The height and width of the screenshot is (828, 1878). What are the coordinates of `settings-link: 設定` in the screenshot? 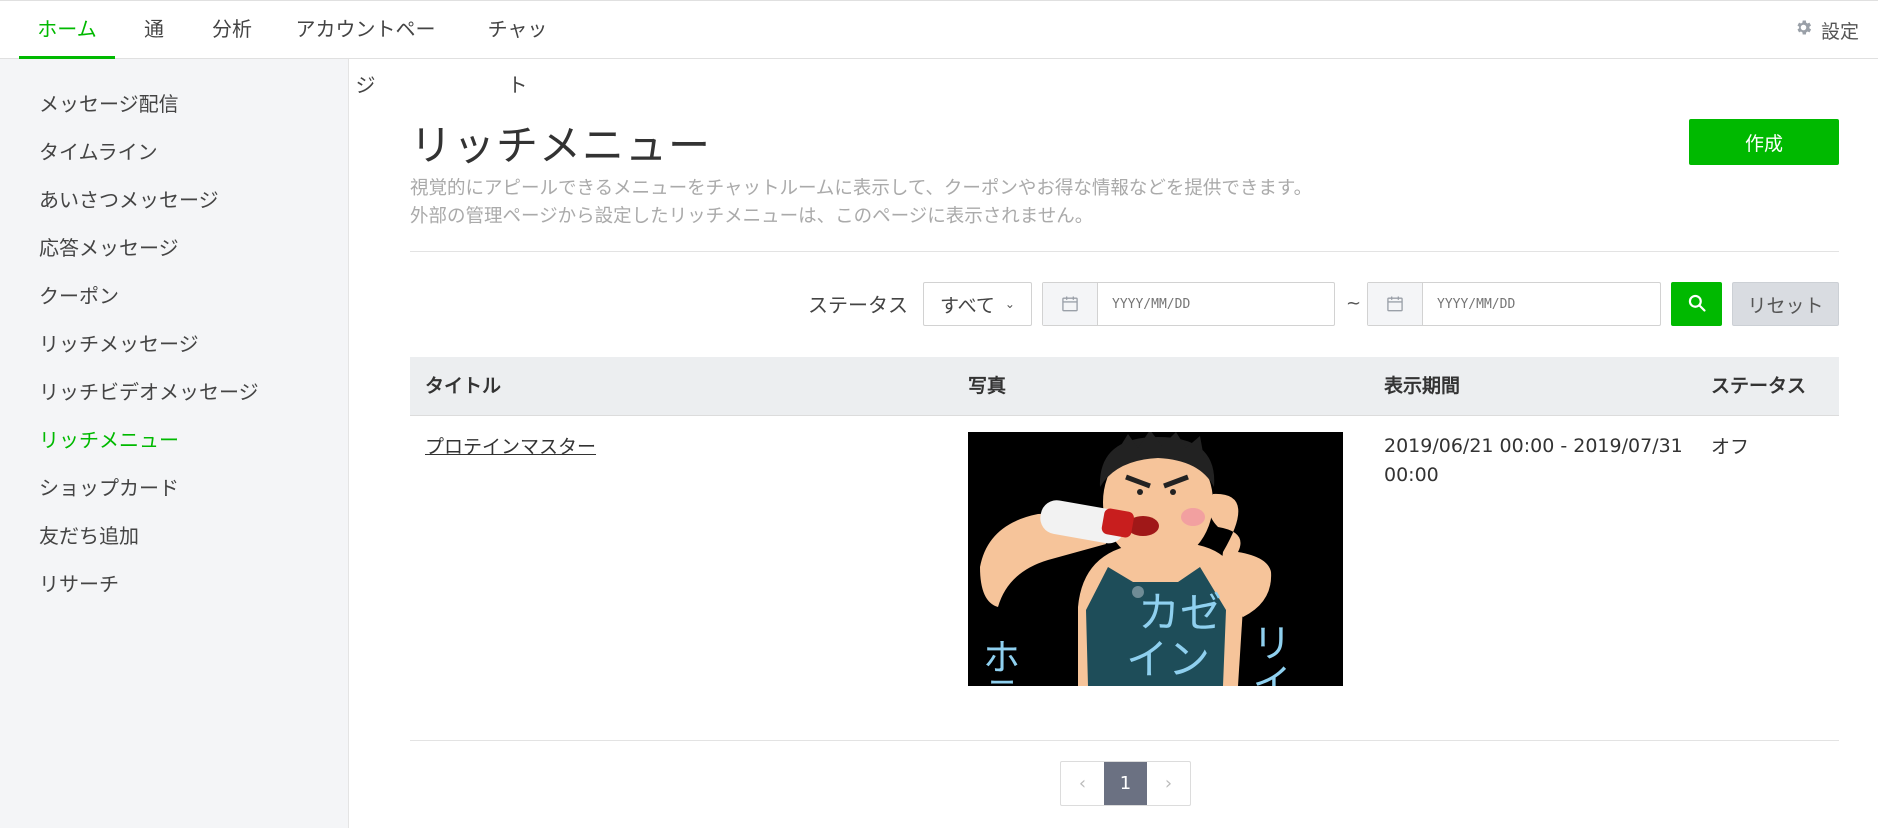 It's located at (1826, 30).